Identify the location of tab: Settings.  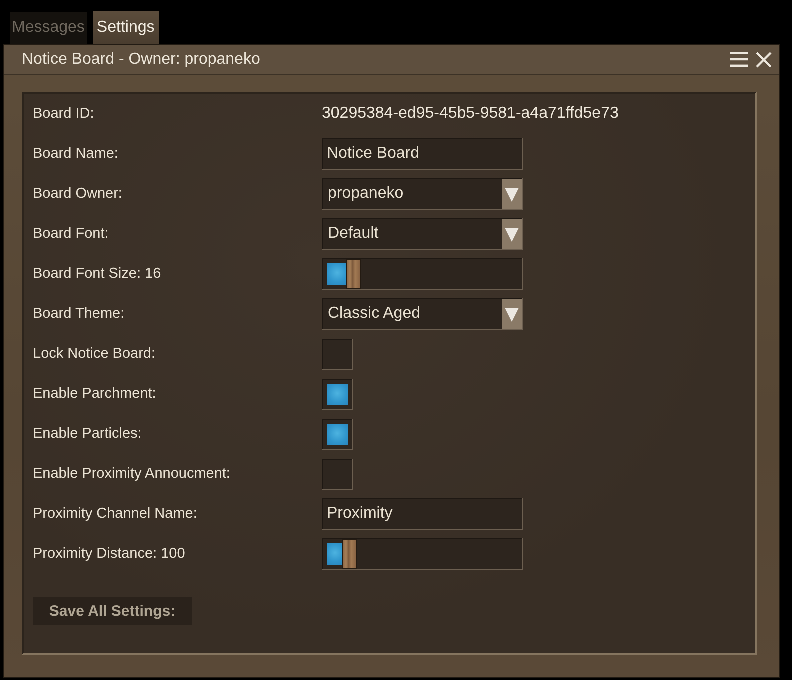
(125, 27).